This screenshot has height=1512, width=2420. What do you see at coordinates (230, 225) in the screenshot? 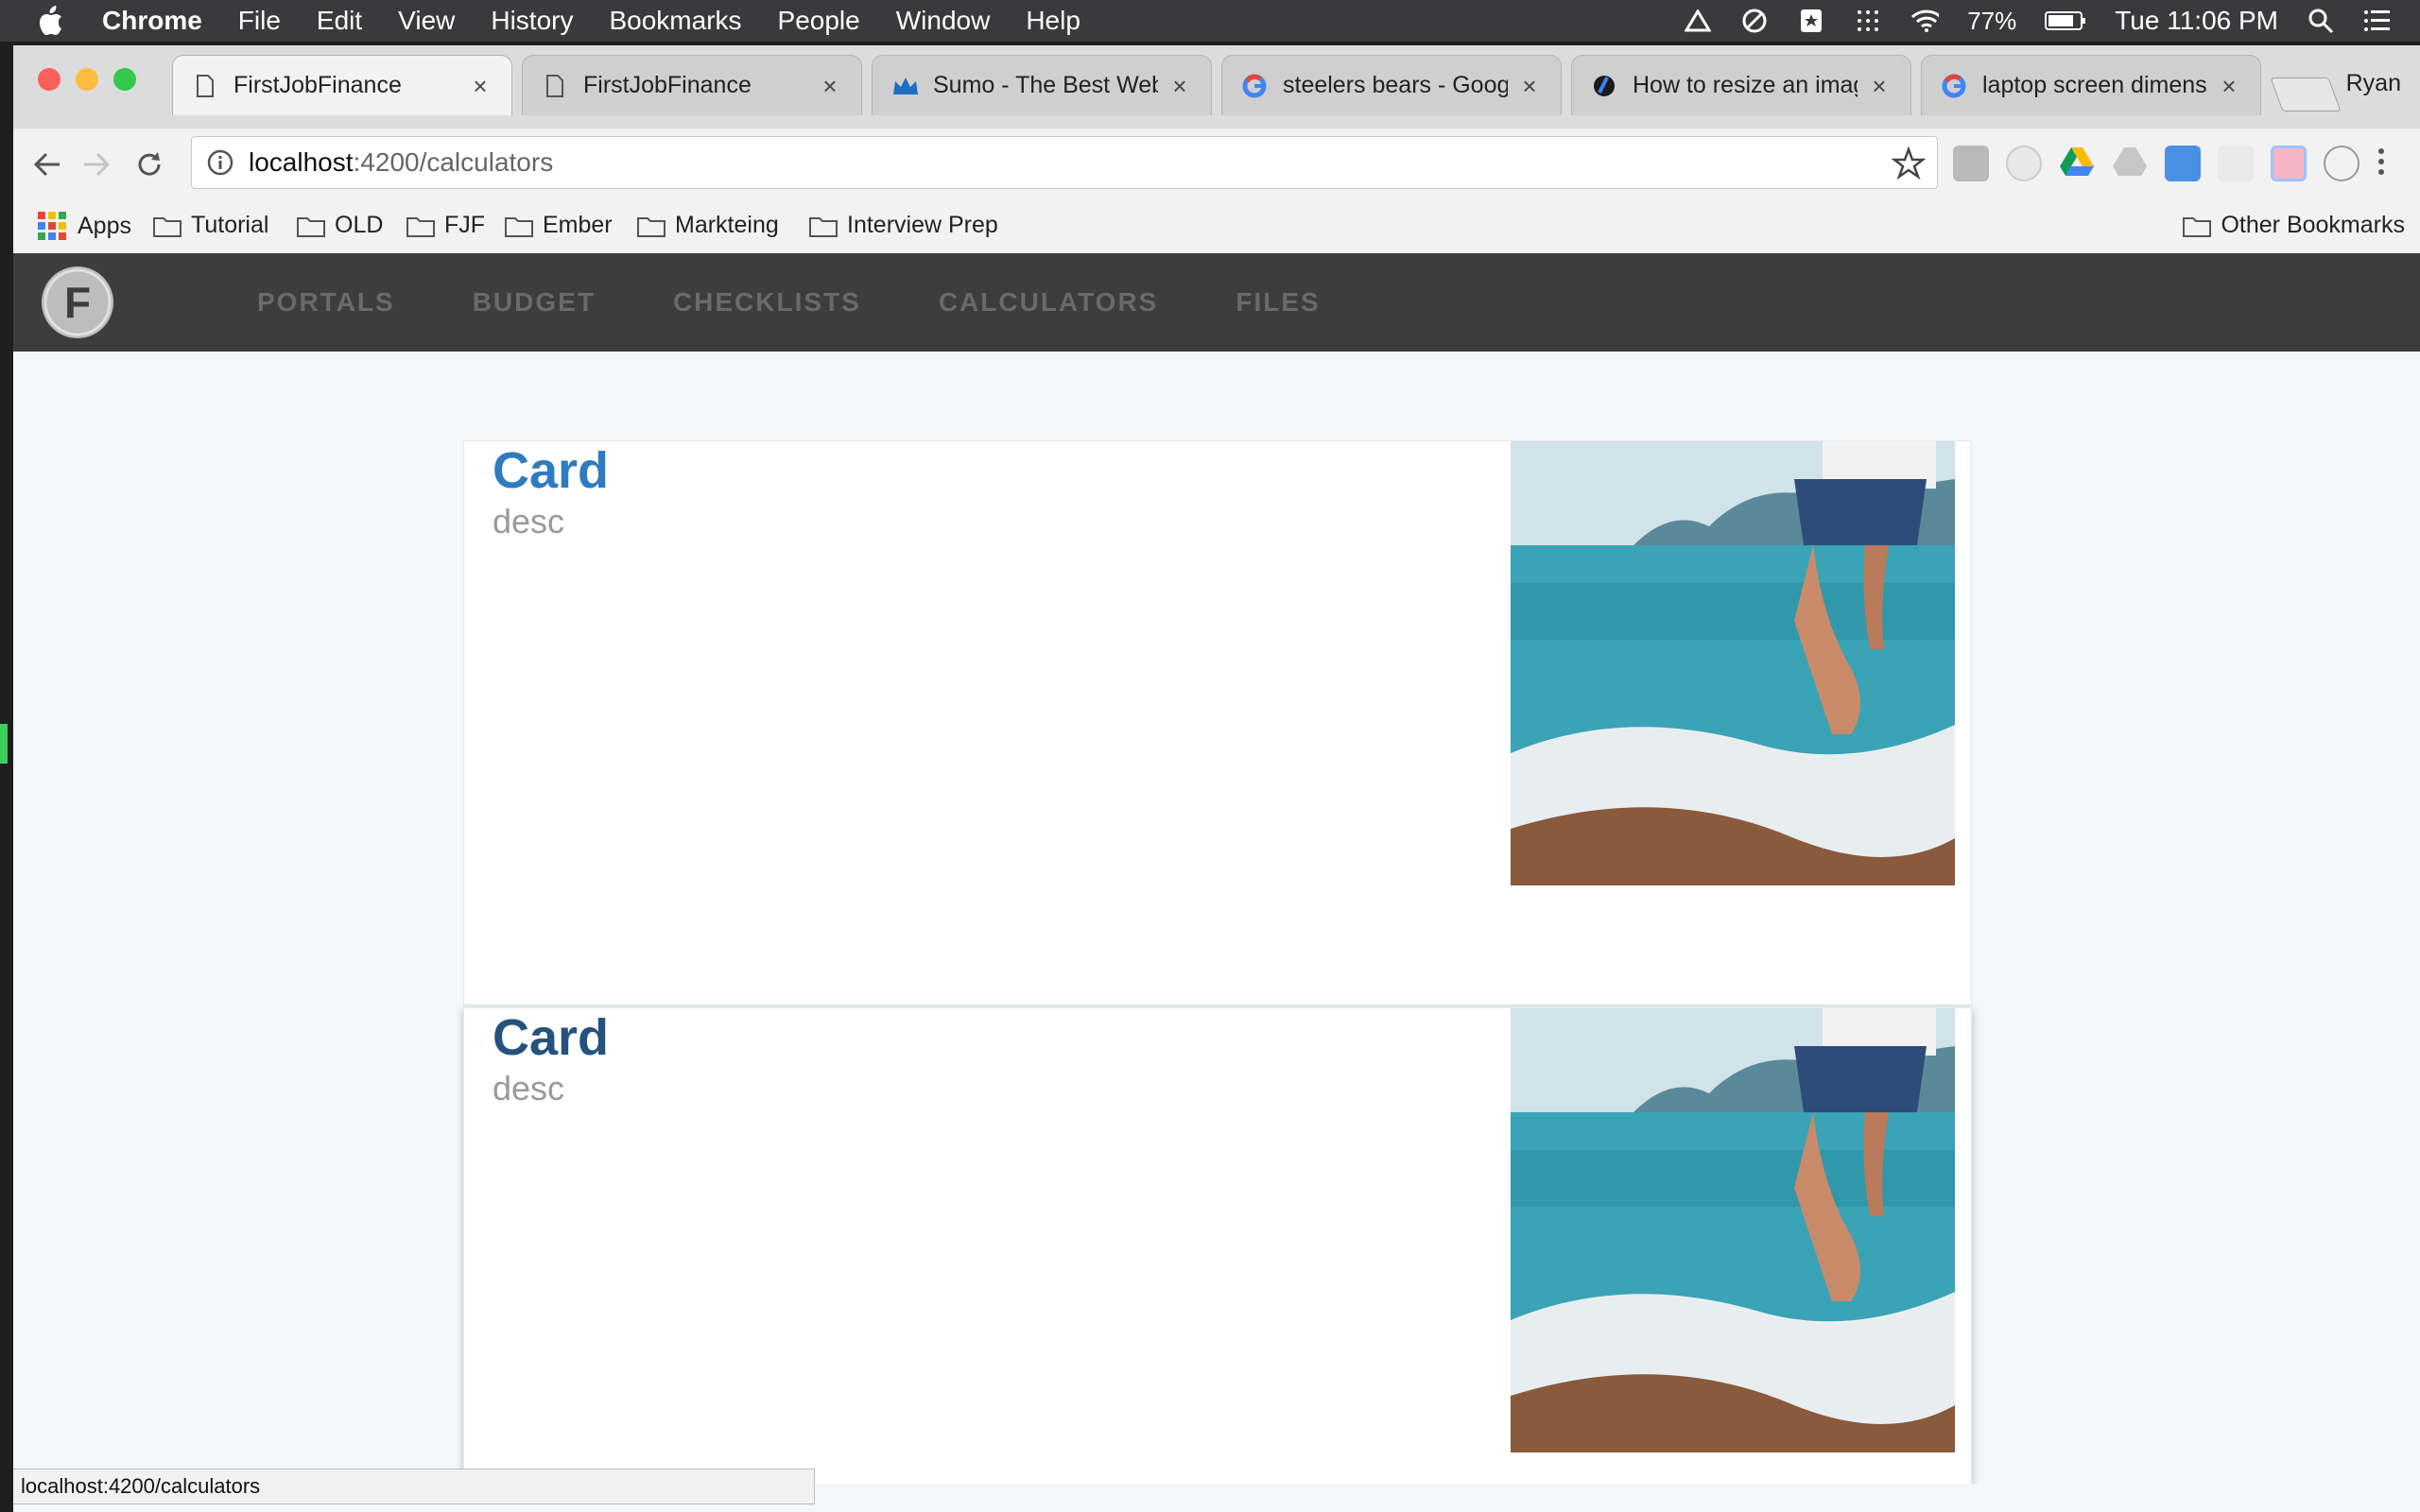
I see `bookmark-label: Tutorial` at bounding box center [230, 225].